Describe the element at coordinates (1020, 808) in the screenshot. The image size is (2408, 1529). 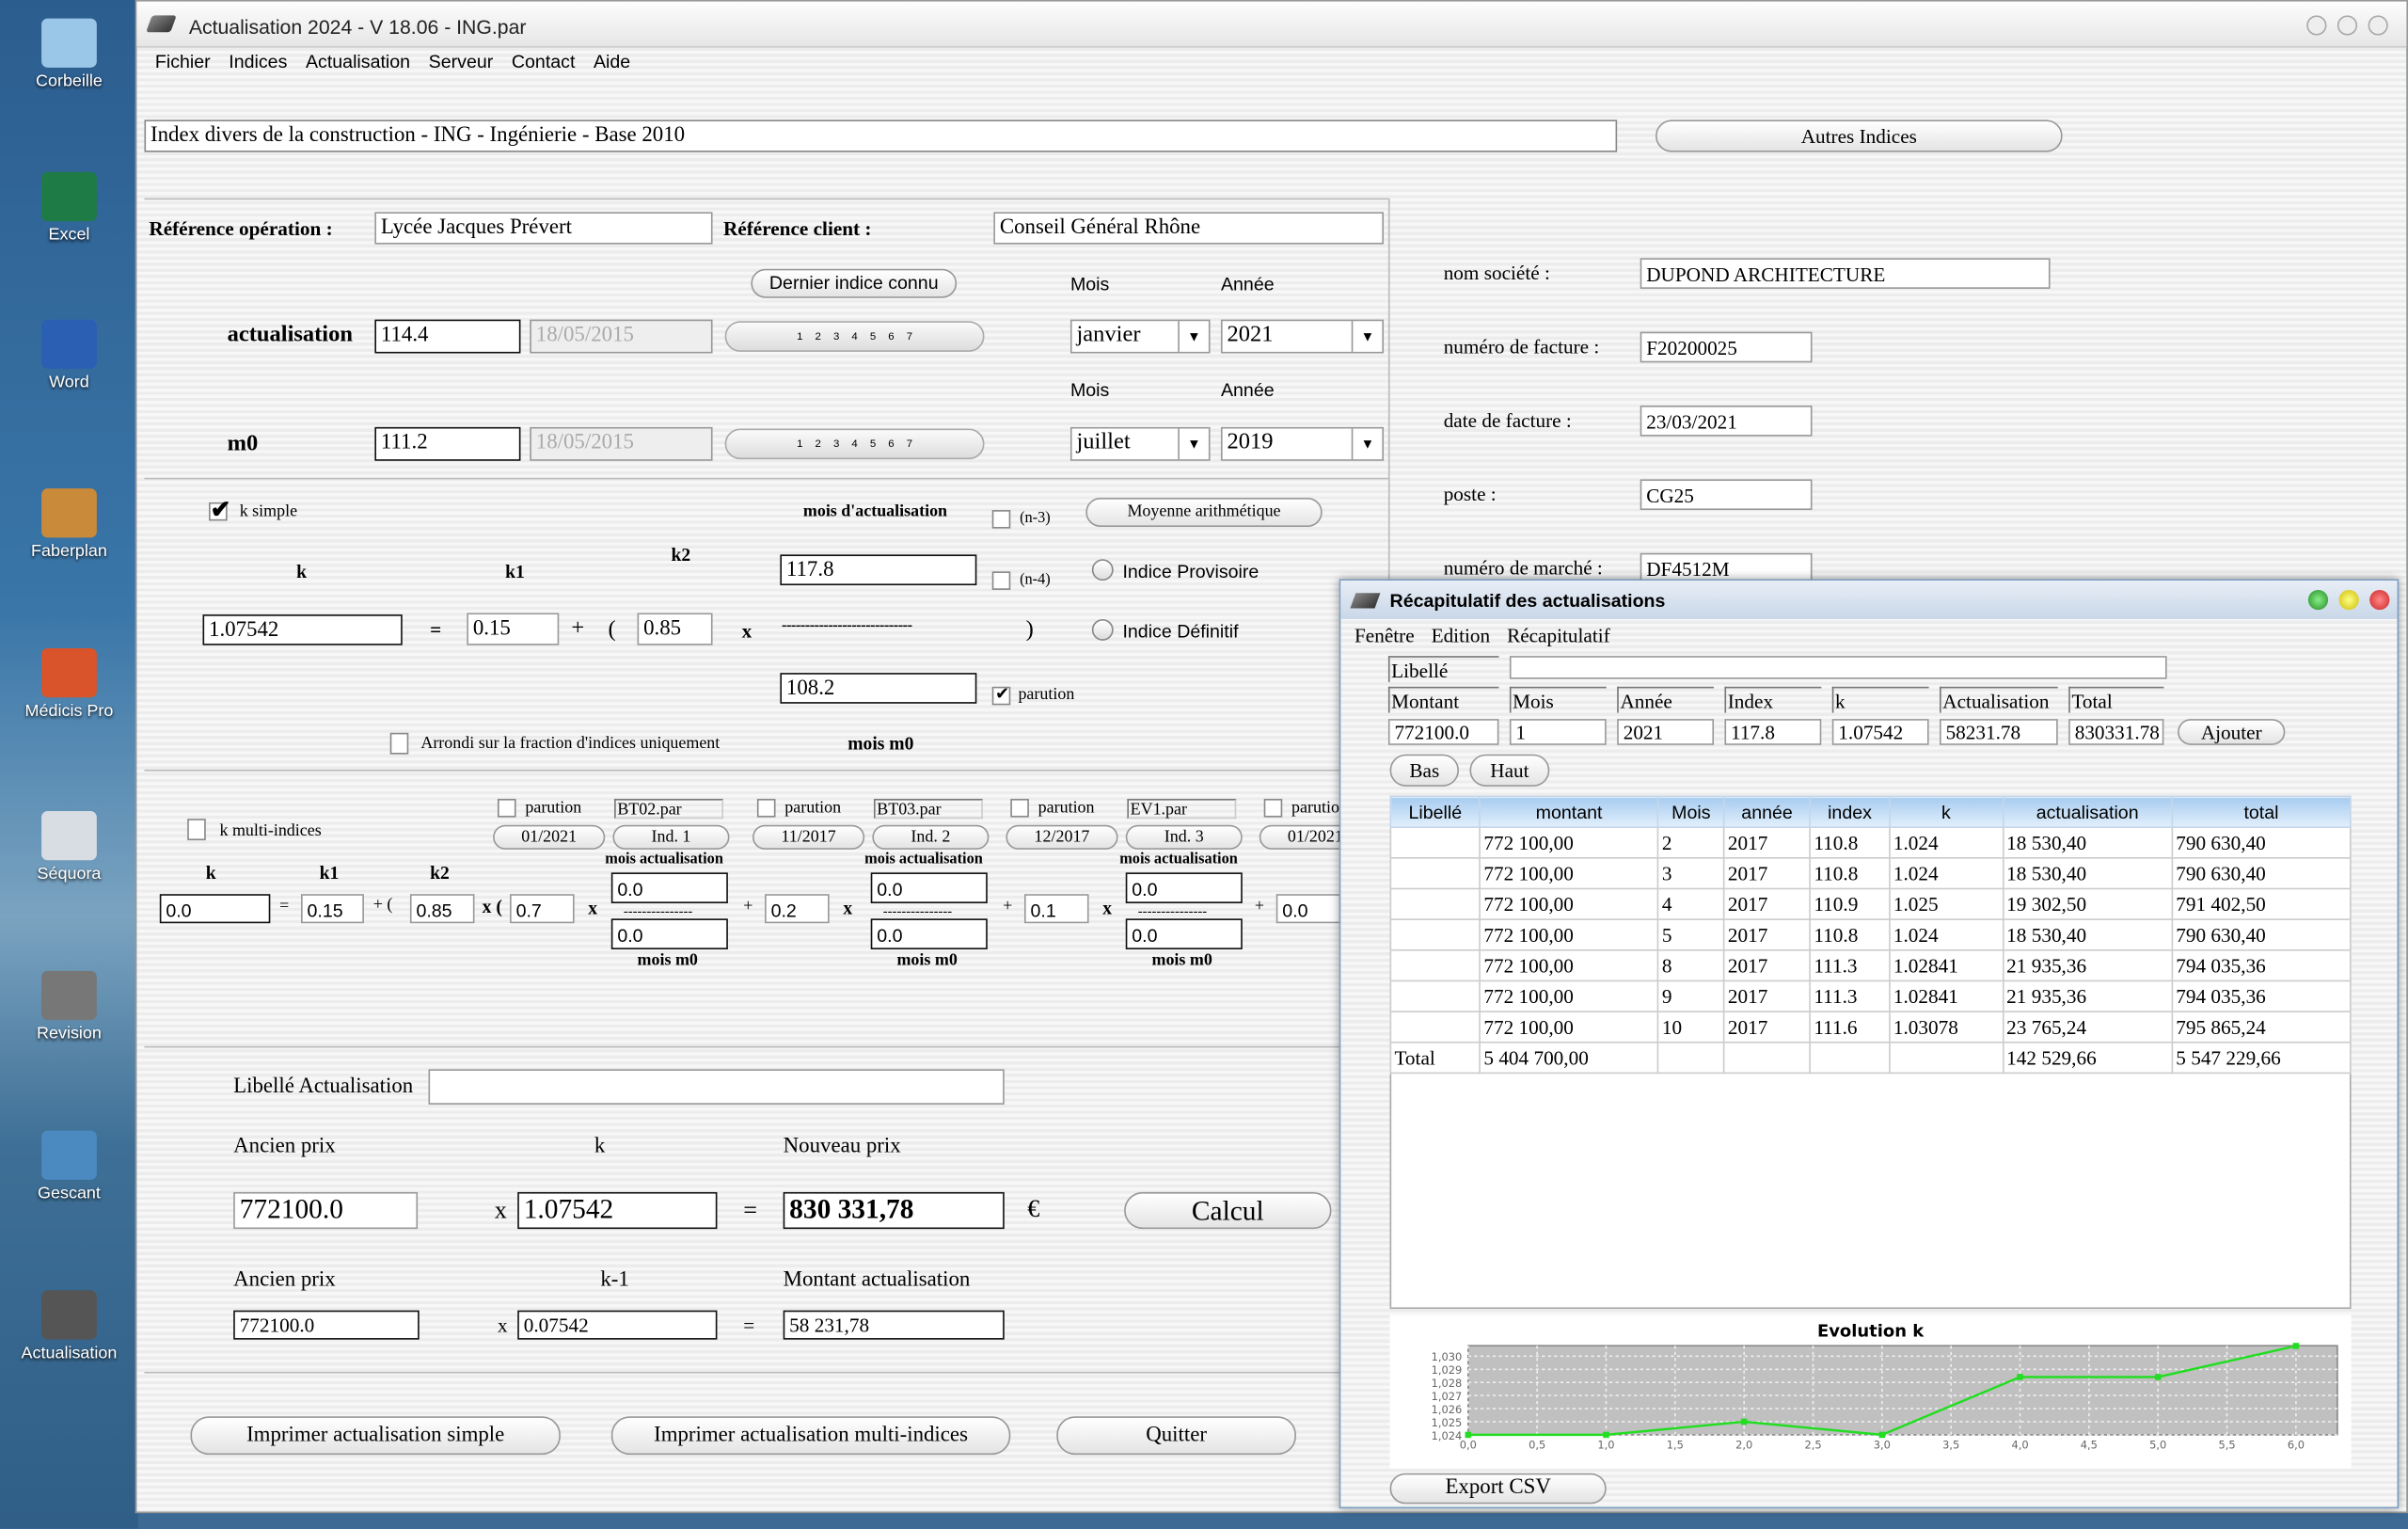
I see `group-3-parution-checkbox` at that location.